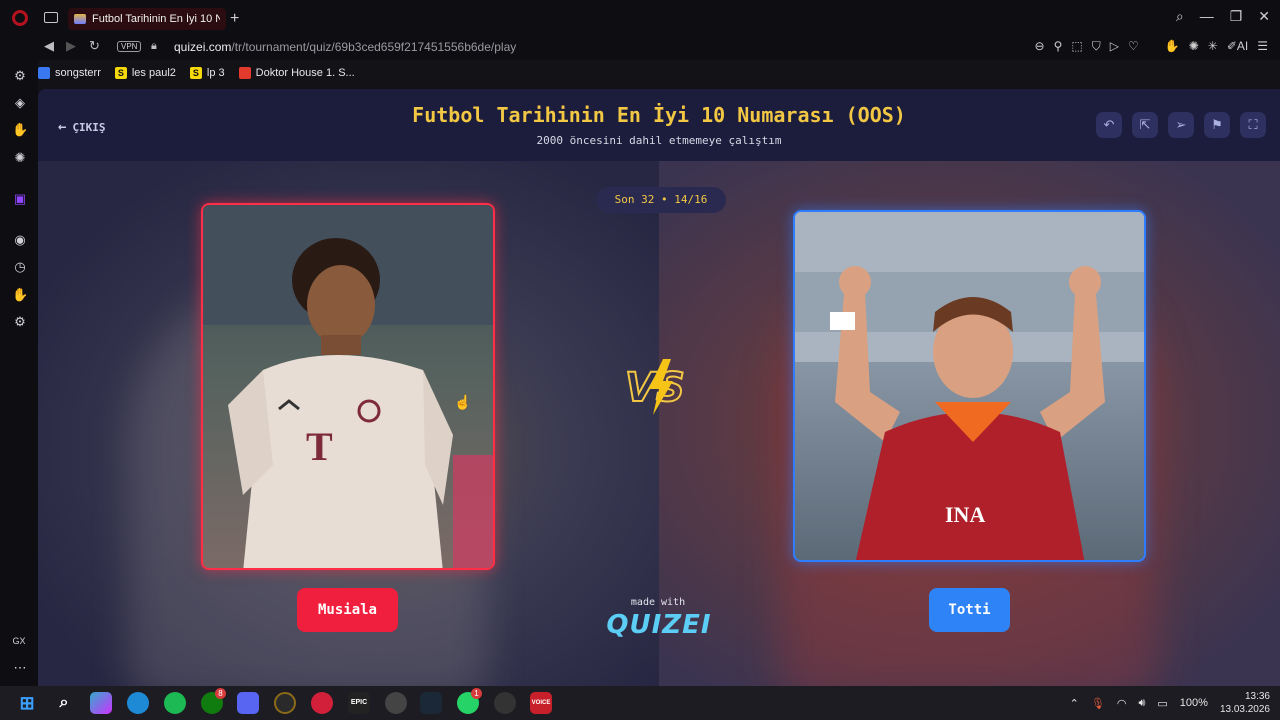 The image size is (1280, 720). What do you see at coordinates (51, 17) in the screenshot?
I see `tab-manager-icon` at bounding box center [51, 17].